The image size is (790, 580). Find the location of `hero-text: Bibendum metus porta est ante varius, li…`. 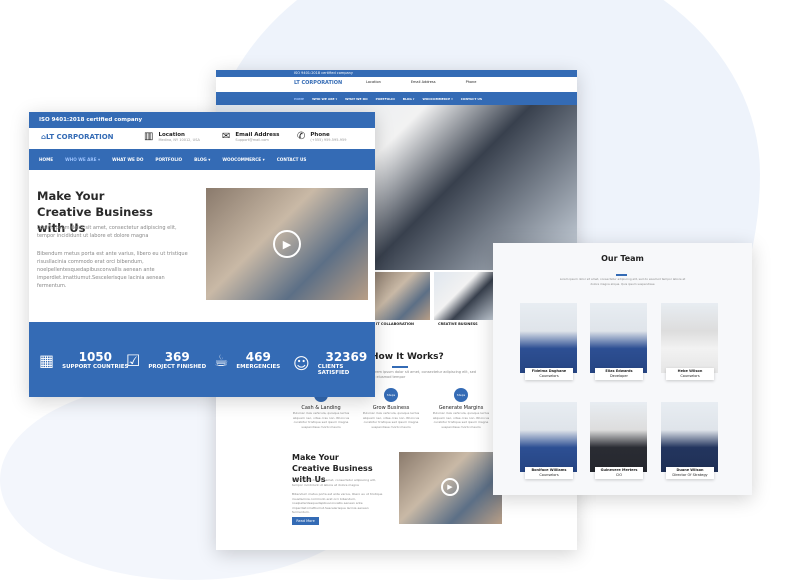

hero-text: Bibendum metus porta est ante varius, li… is located at coordinates (112, 270).